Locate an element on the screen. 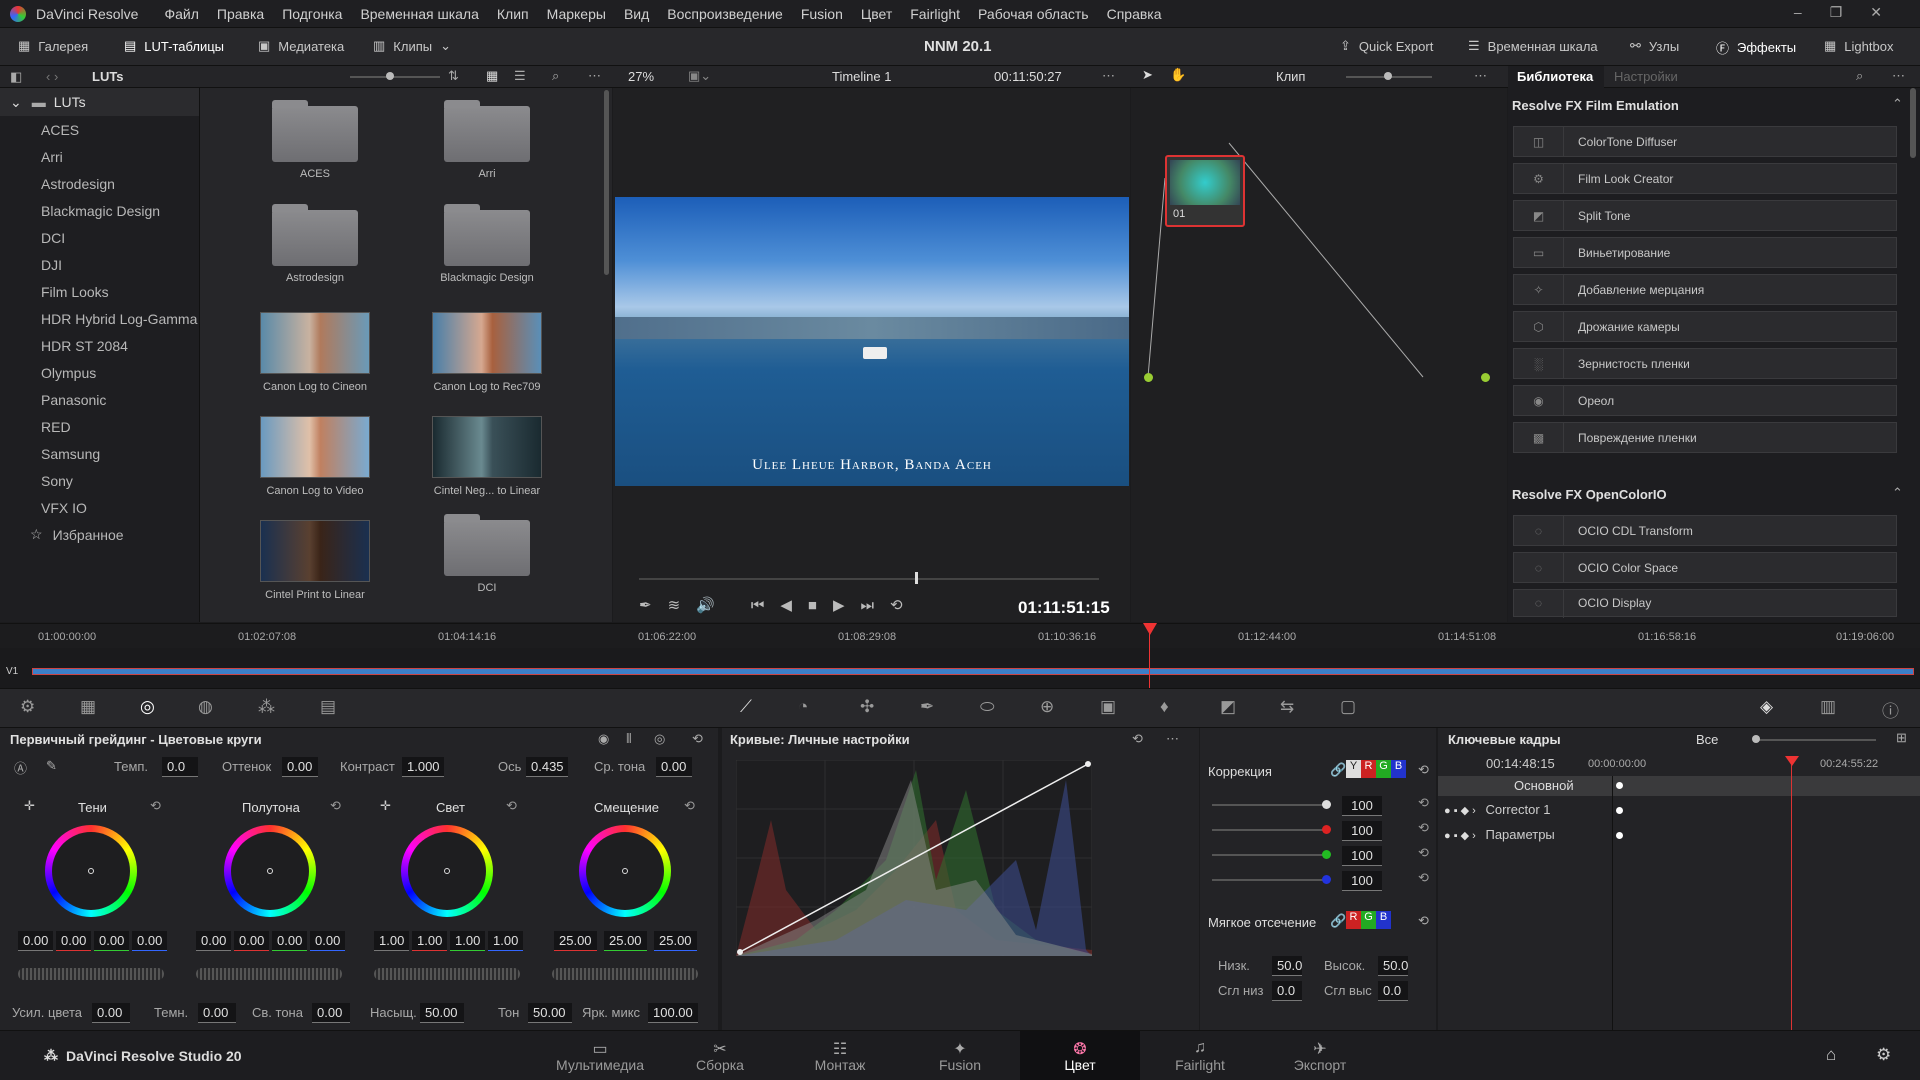 This screenshot has height=1080, width=1920. lut-item: DCI is located at coordinates (487, 554).